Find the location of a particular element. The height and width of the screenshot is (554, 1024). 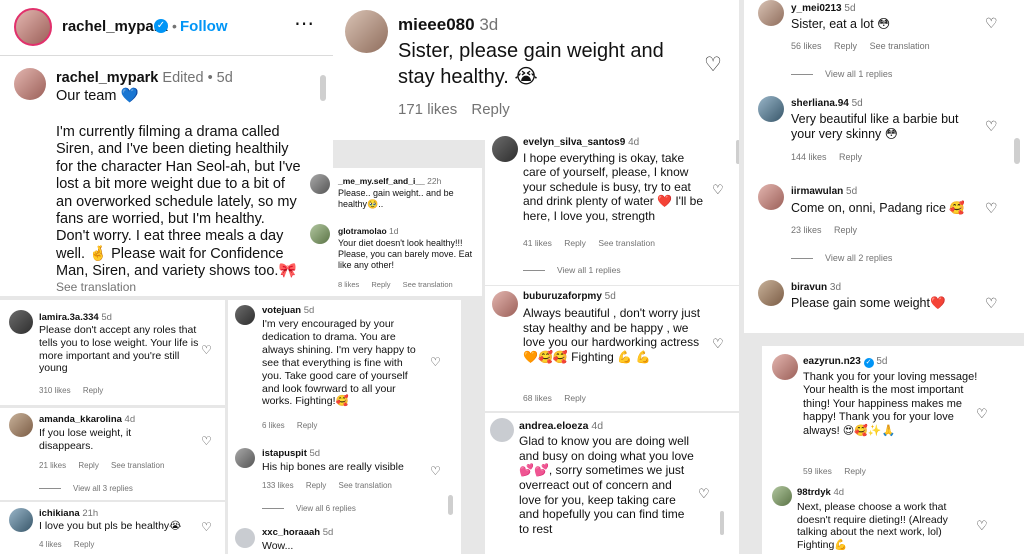

likes-count: 4 likes is located at coordinates (50, 544).